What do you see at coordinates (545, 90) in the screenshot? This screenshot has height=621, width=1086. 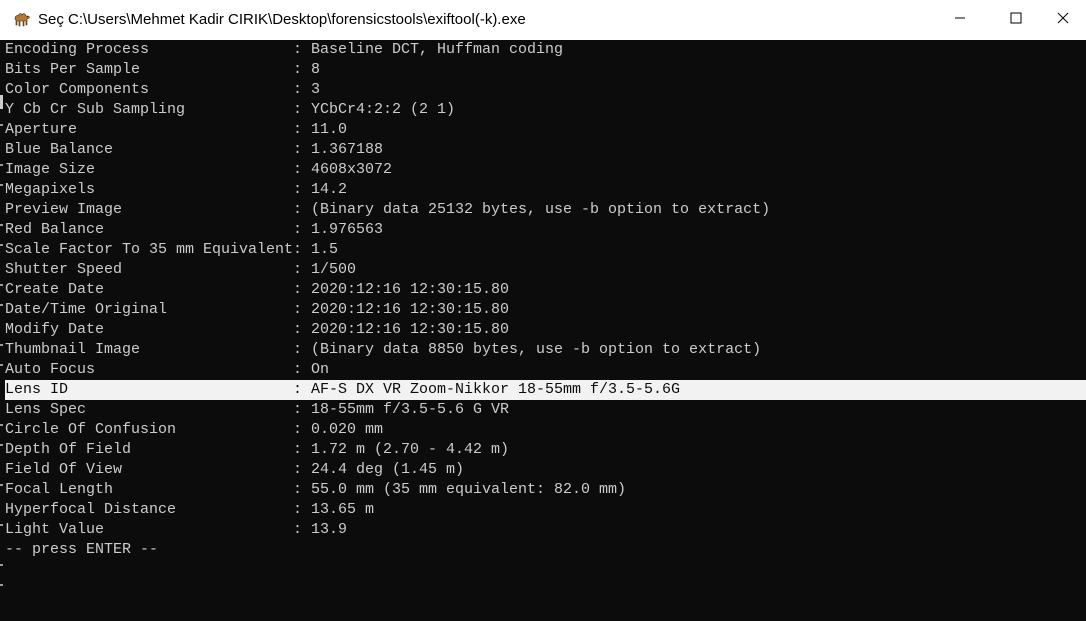 I see `console-line: Color Components:3` at bounding box center [545, 90].